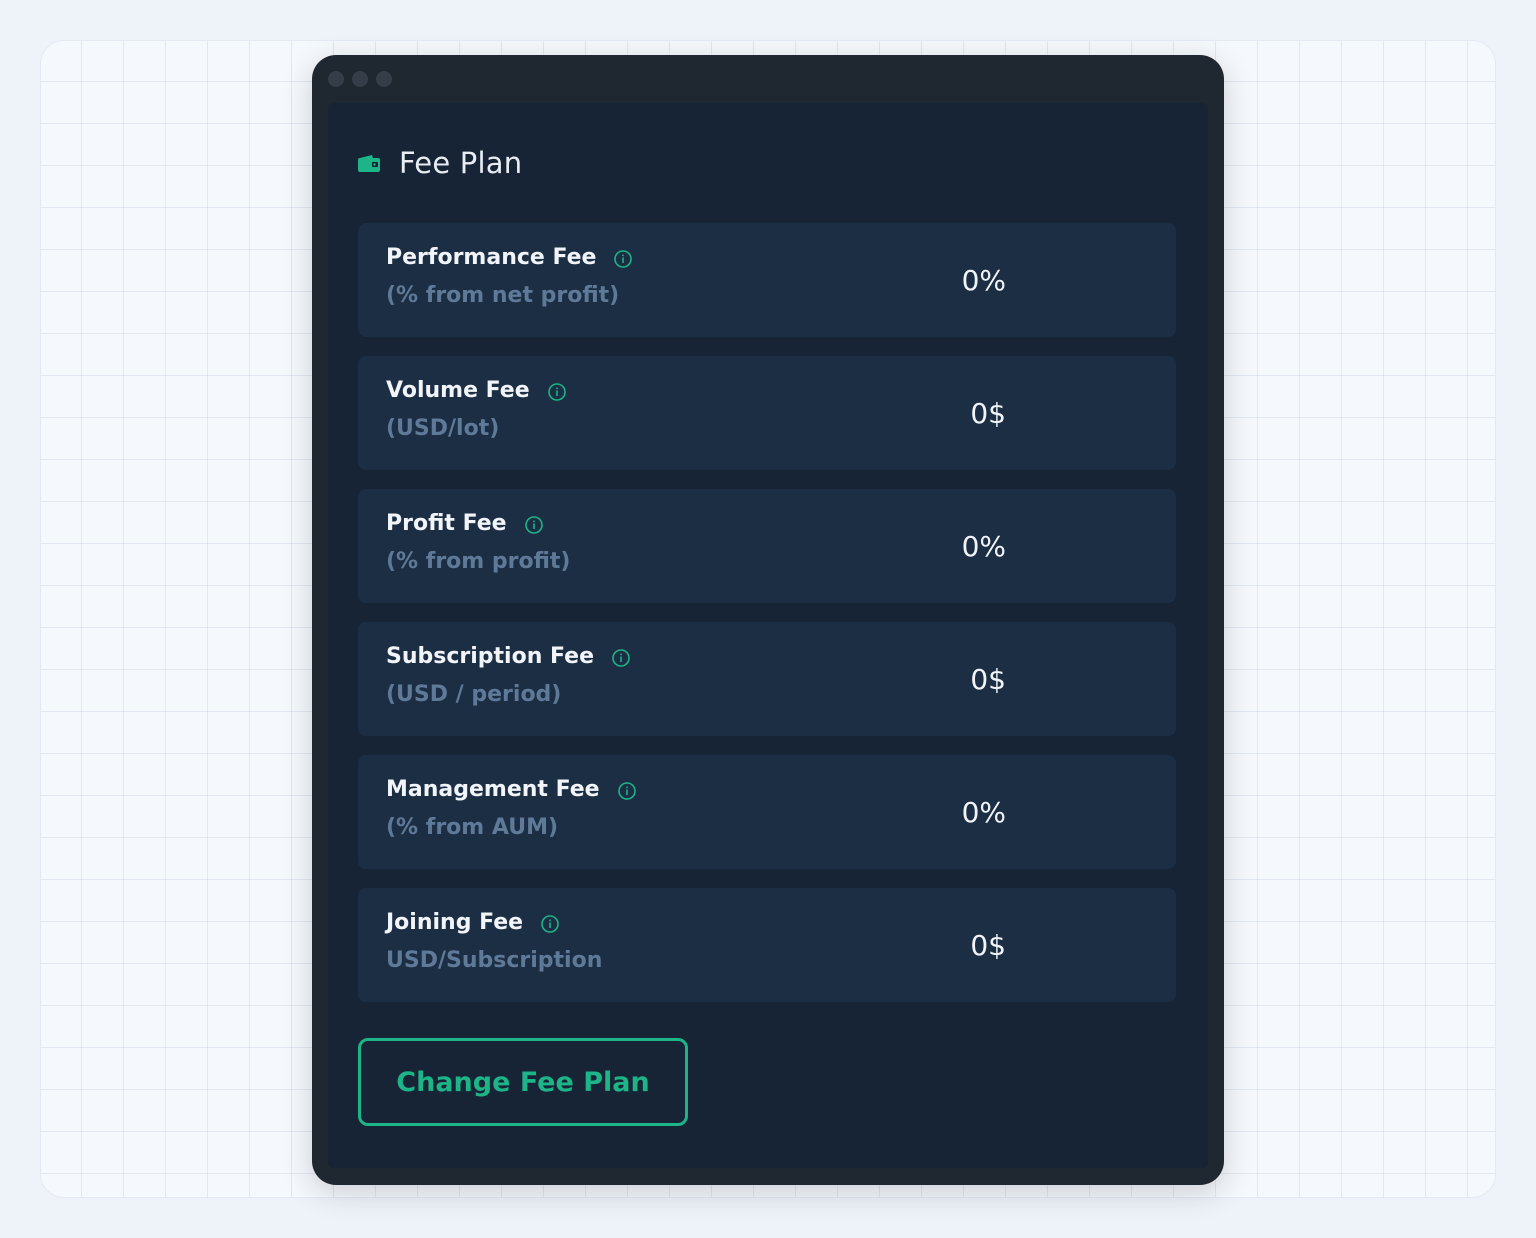 The height and width of the screenshot is (1238, 1536). What do you see at coordinates (767, 812) in the screenshot?
I see `fee-row-management: Management Fee (% from AUM) 0%` at bounding box center [767, 812].